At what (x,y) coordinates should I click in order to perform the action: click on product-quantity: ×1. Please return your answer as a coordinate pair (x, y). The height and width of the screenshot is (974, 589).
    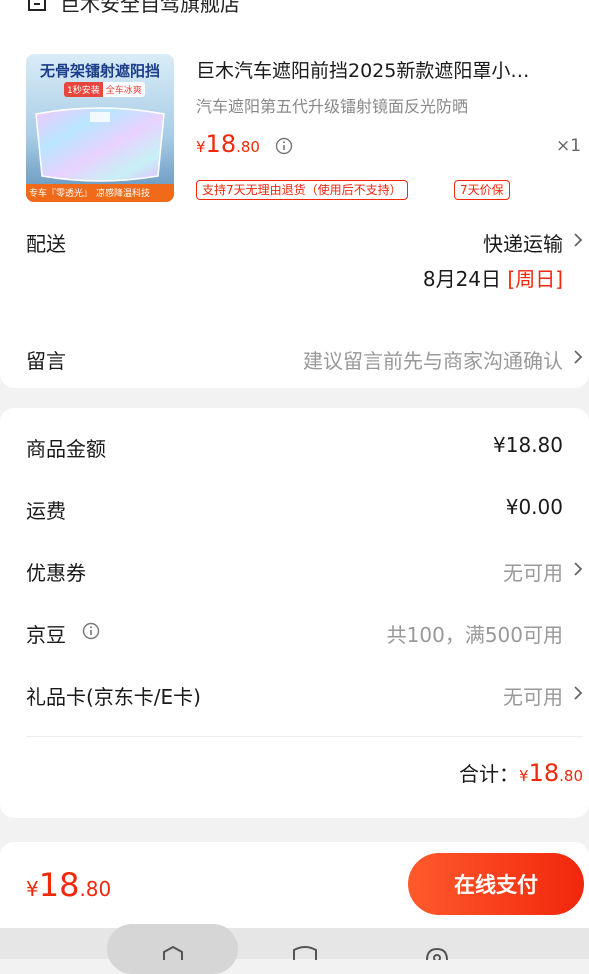
    Looking at the image, I should click on (569, 146).